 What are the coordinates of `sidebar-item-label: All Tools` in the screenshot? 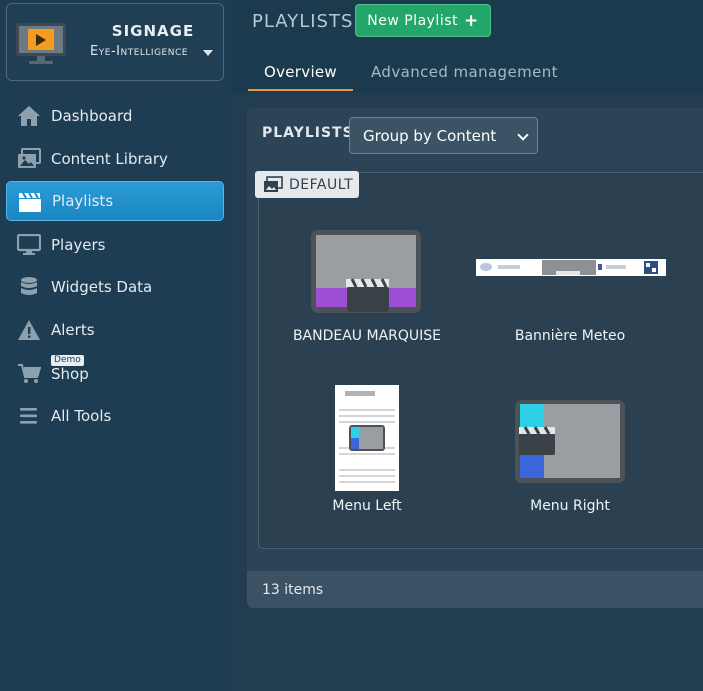 It's located at (81, 416).